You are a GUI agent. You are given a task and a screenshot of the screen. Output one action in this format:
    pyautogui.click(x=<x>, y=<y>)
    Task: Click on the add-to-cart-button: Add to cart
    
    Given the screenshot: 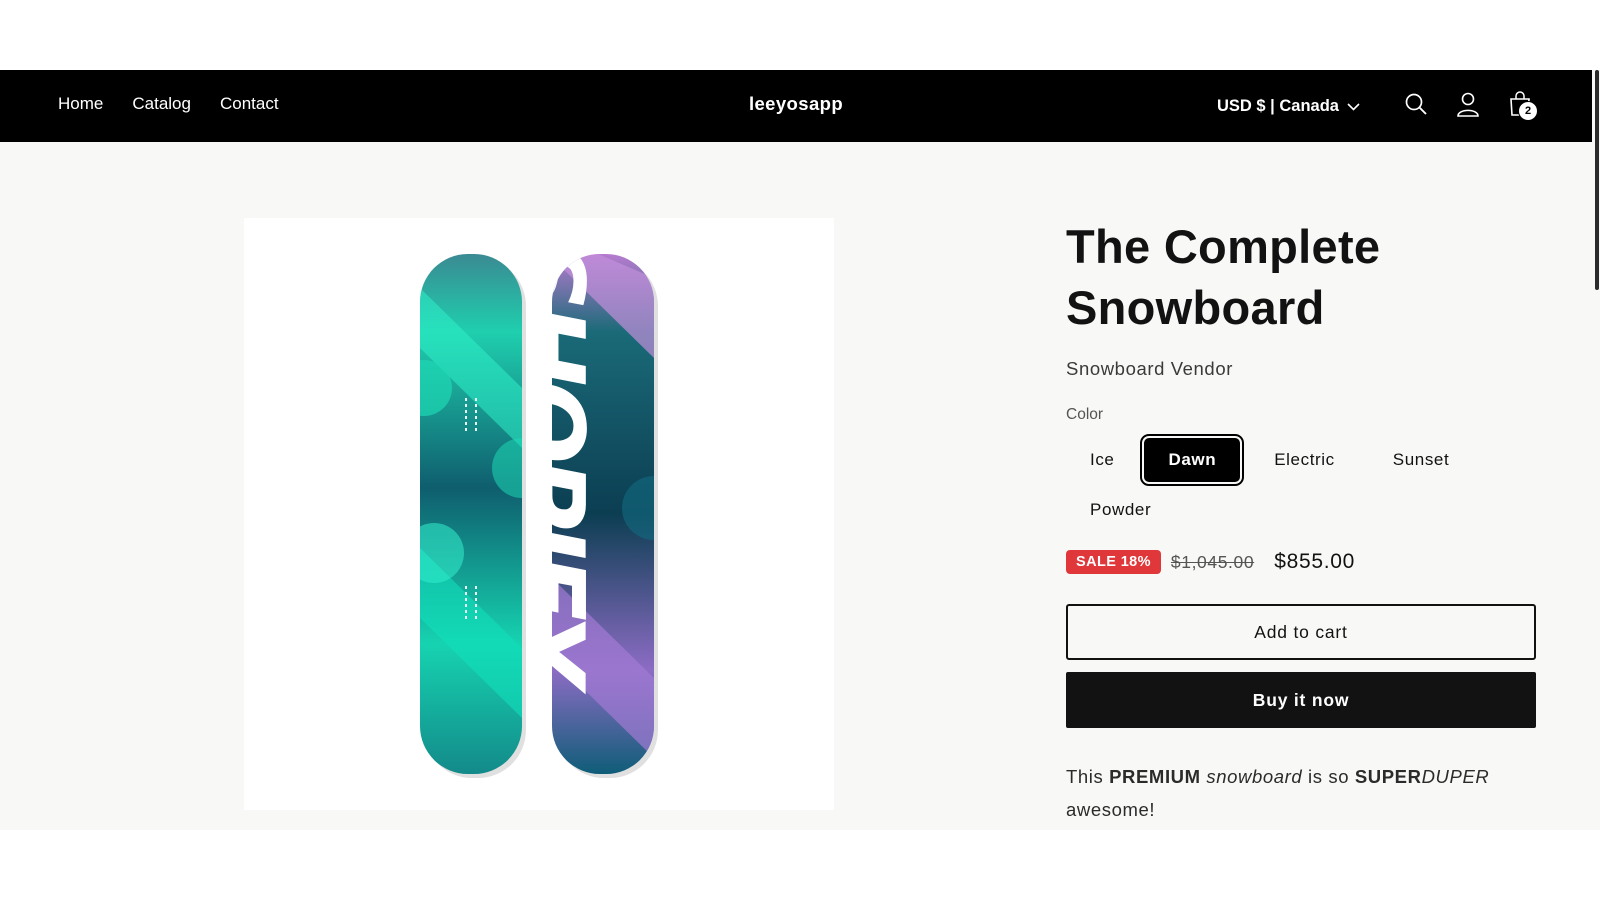 What is the action you would take?
    pyautogui.click(x=1301, y=632)
    